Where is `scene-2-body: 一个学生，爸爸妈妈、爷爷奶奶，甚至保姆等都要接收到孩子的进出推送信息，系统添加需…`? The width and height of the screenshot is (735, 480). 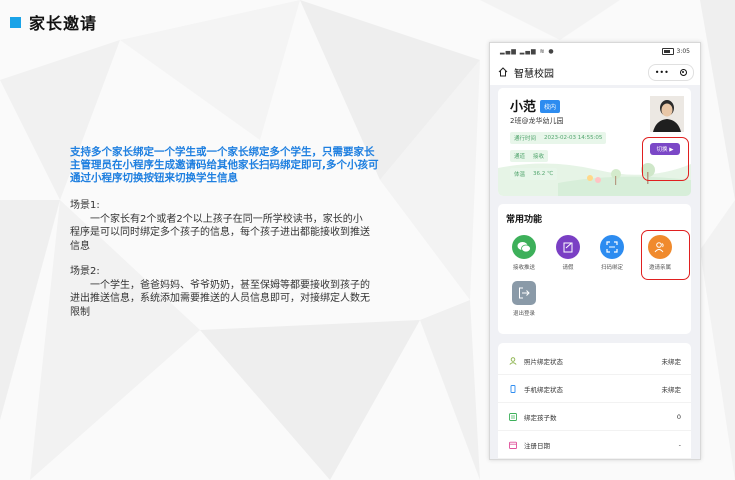
scene-2-body: 一个学生，爸爸妈妈、爷爷奶奶，甚至保姆等都要接收到孩子的进出推送信息，系统添加需… is located at coordinates (220, 298).